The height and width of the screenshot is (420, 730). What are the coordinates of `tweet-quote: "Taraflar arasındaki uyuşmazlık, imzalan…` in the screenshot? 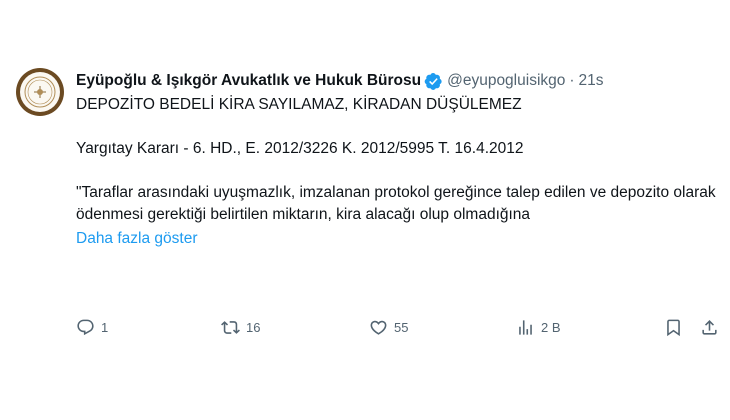 It's located at (396, 203).